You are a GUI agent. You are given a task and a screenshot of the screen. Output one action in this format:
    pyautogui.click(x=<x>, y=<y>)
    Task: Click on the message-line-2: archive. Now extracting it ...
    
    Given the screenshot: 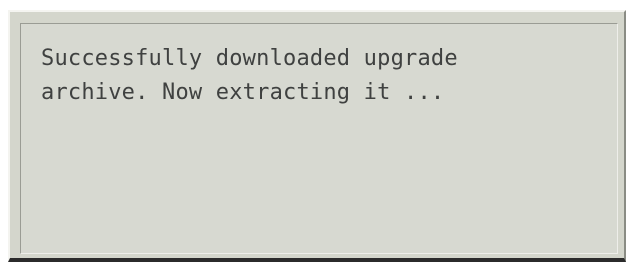 What is the action you would take?
    pyautogui.click(x=243, y=92)
    